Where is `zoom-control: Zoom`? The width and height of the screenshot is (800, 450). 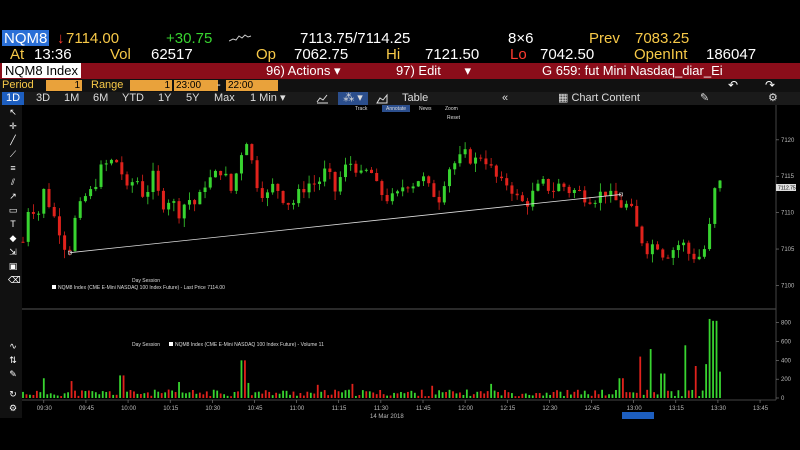
zoom-control: Zoom is located at coordinates (451, 109).